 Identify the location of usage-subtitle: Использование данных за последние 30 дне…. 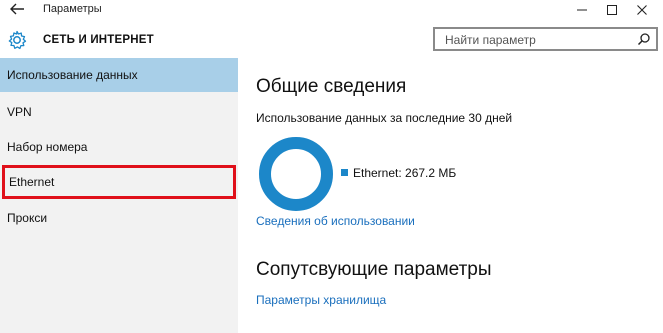
(384, 118).